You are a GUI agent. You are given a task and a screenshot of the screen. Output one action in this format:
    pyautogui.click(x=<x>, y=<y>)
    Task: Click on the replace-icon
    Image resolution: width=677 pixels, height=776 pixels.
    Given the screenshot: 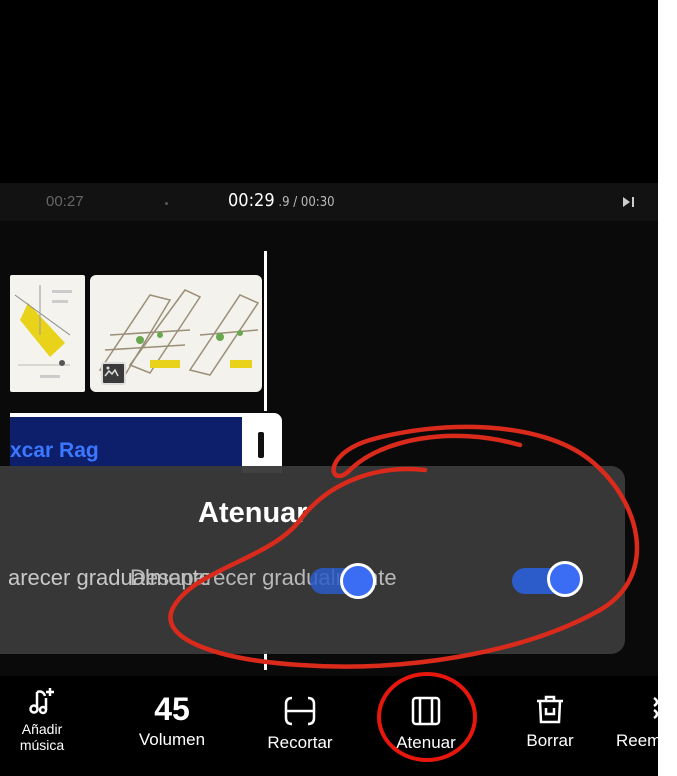 What is the action you would take?
    pyautogui.click(x=655, y=711)
    